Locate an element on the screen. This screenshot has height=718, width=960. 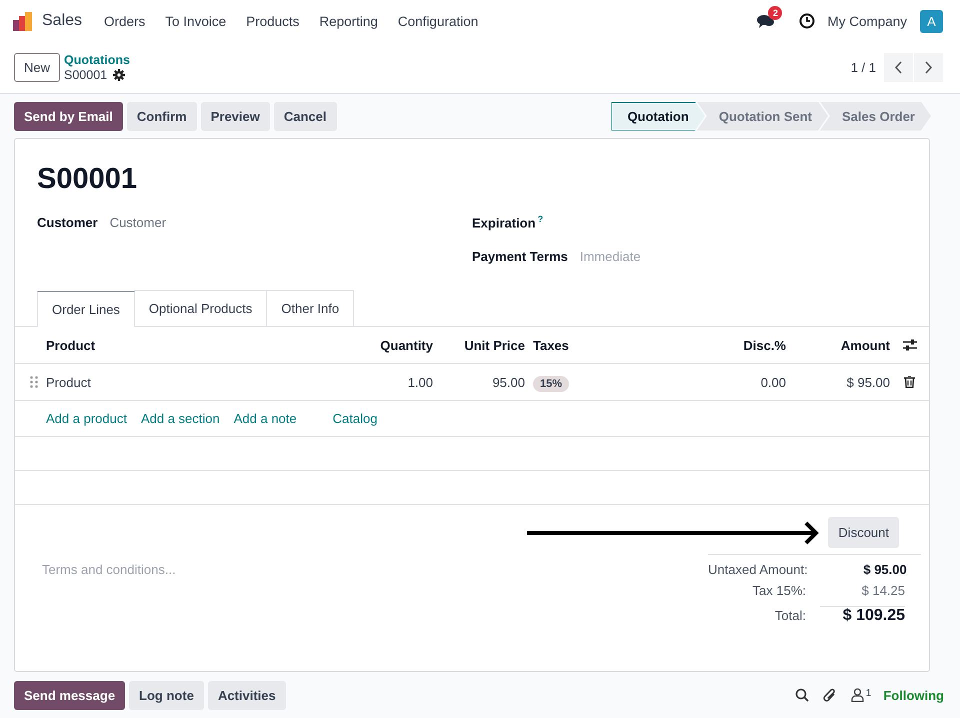
column-header: Product is located at coordinates (193, 345).